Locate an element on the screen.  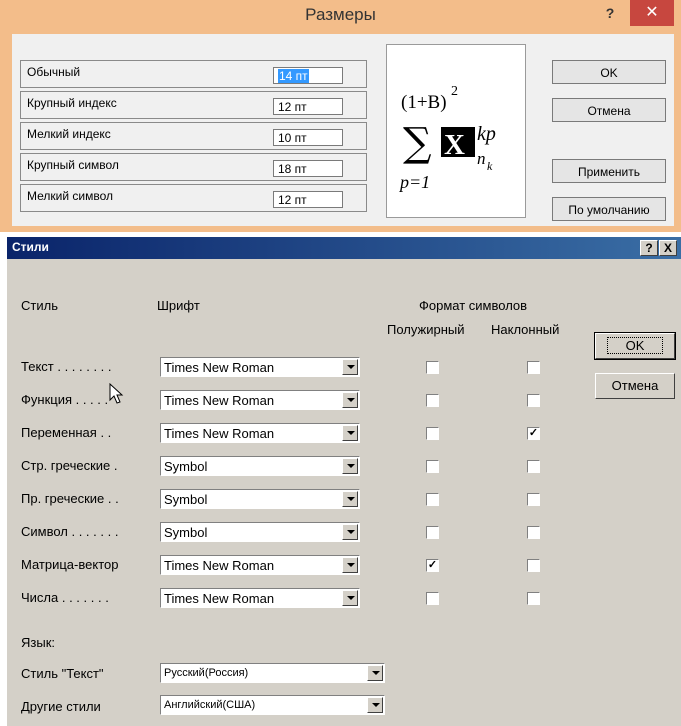
font-column-header: Шрифт is located at coordinates (178, 305).